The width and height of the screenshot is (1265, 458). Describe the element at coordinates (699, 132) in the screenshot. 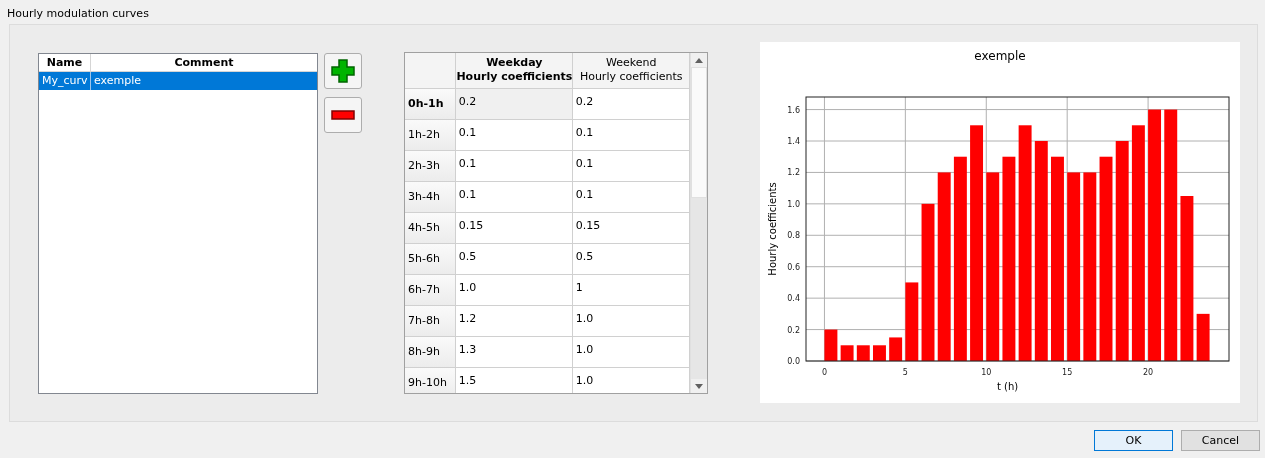

I see `scrollbar-thumb` at that location.